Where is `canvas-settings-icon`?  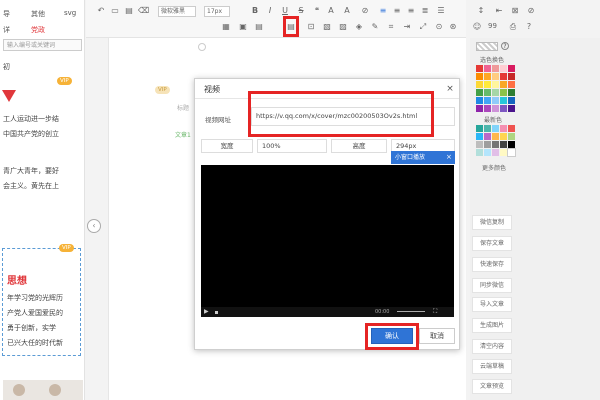 canvas-settings-icon is located at coordinates (202, 47).